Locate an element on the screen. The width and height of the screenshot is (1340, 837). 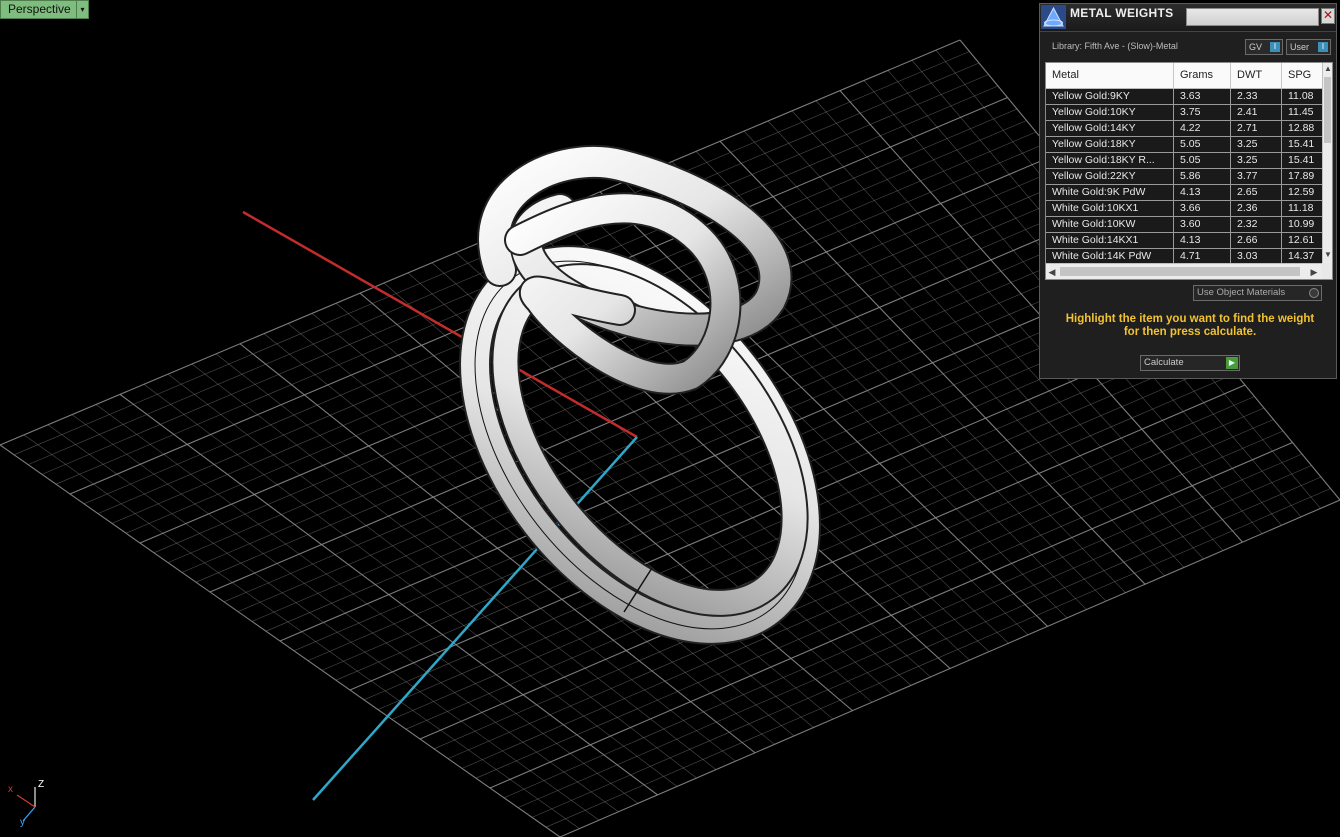
spg-cell: 11.18 is located at coordinates (1301, 208).